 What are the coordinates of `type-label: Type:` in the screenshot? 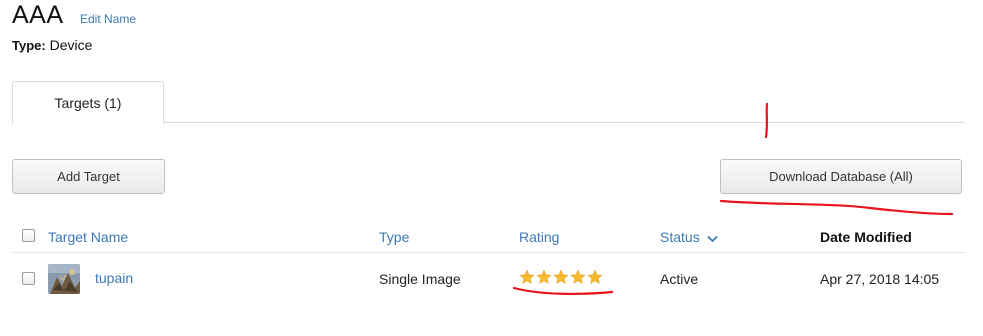 It's located at (29, 45).